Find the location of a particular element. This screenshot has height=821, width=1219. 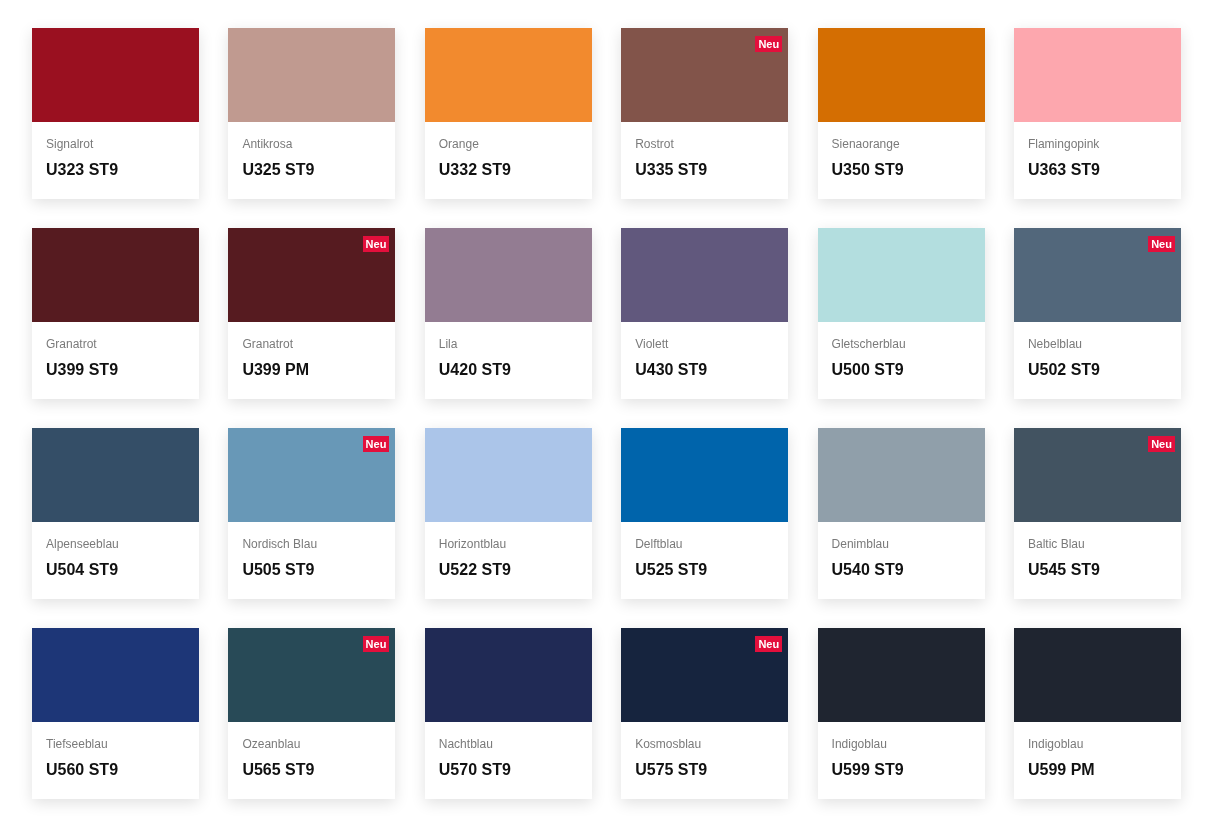

color-name: Ozeanblau is located at coordinates (271, 744).